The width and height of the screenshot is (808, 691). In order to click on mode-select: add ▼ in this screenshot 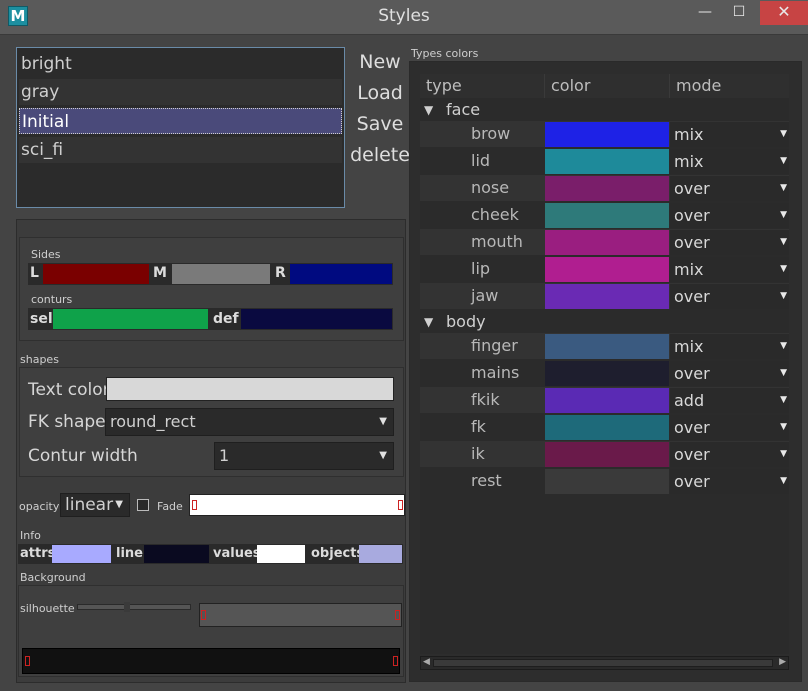, I will do `click(729, 400)`.